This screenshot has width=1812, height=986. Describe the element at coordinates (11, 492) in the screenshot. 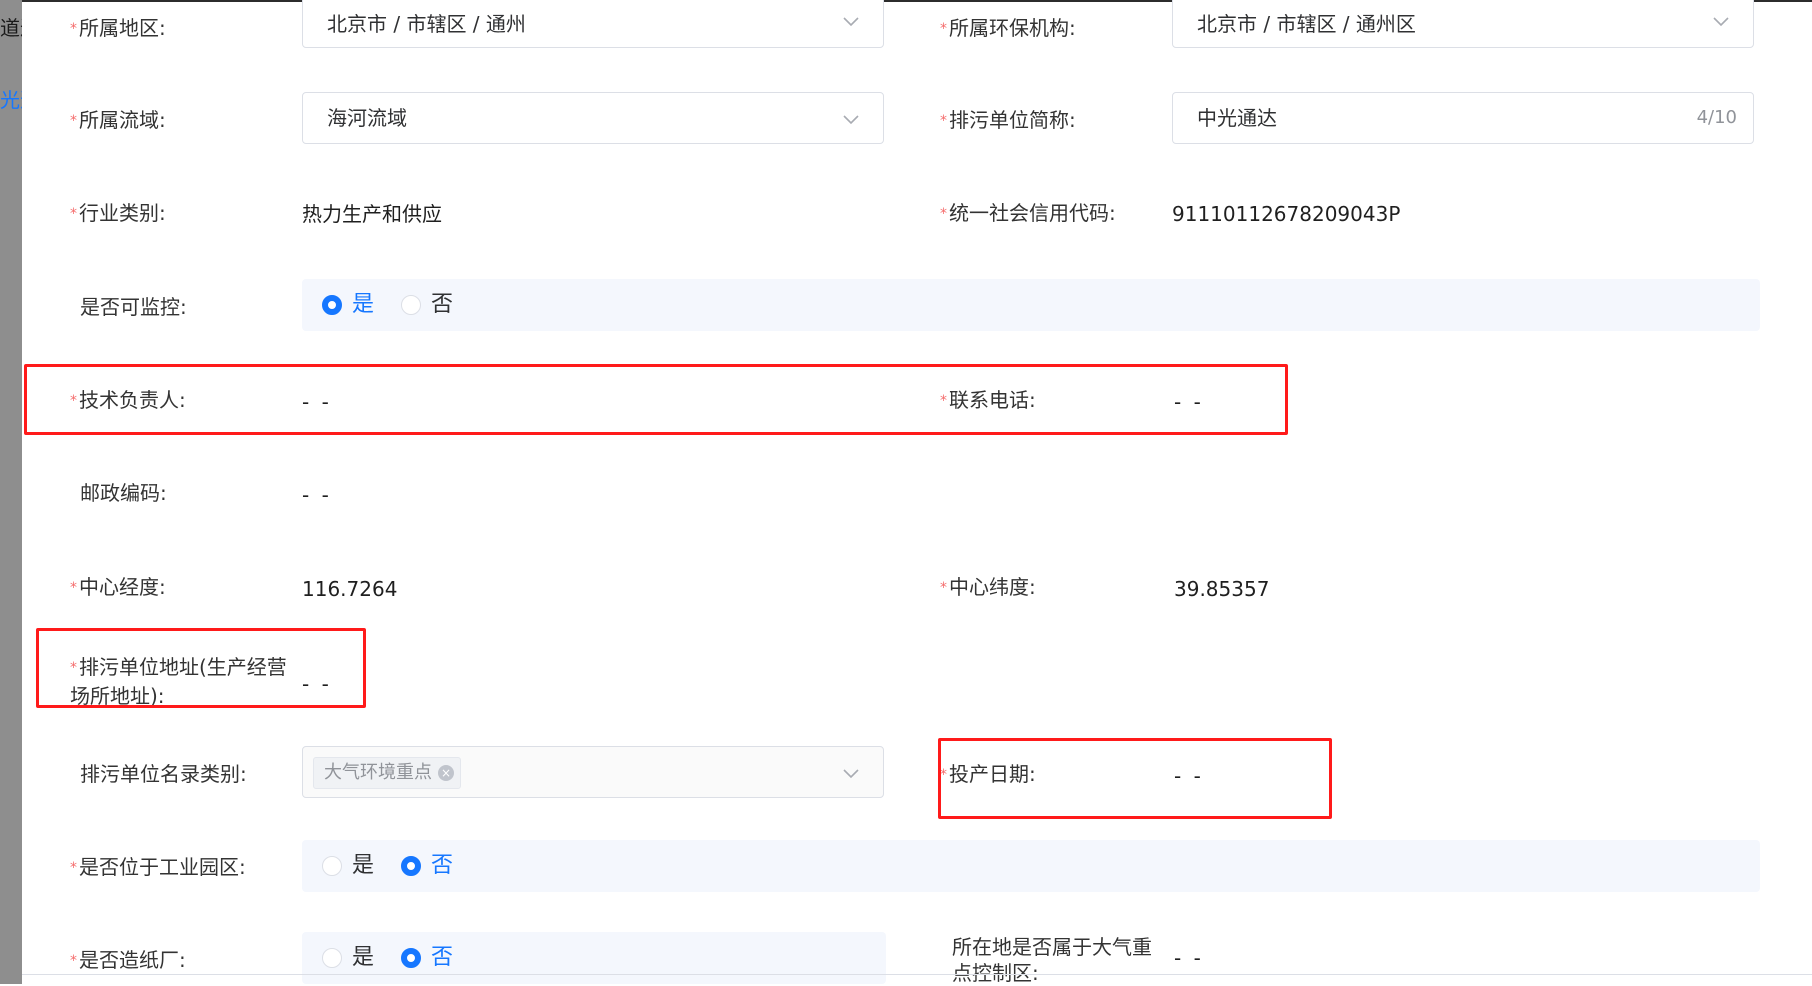

I see `background-overlay` at that location.